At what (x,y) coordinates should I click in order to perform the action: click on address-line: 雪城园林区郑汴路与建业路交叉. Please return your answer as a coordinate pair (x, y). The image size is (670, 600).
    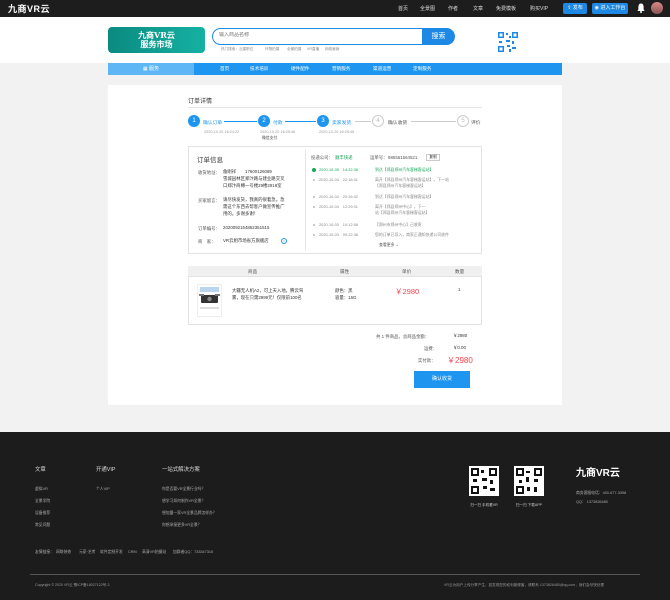
    Looking at the image, I should click on (254, 178).